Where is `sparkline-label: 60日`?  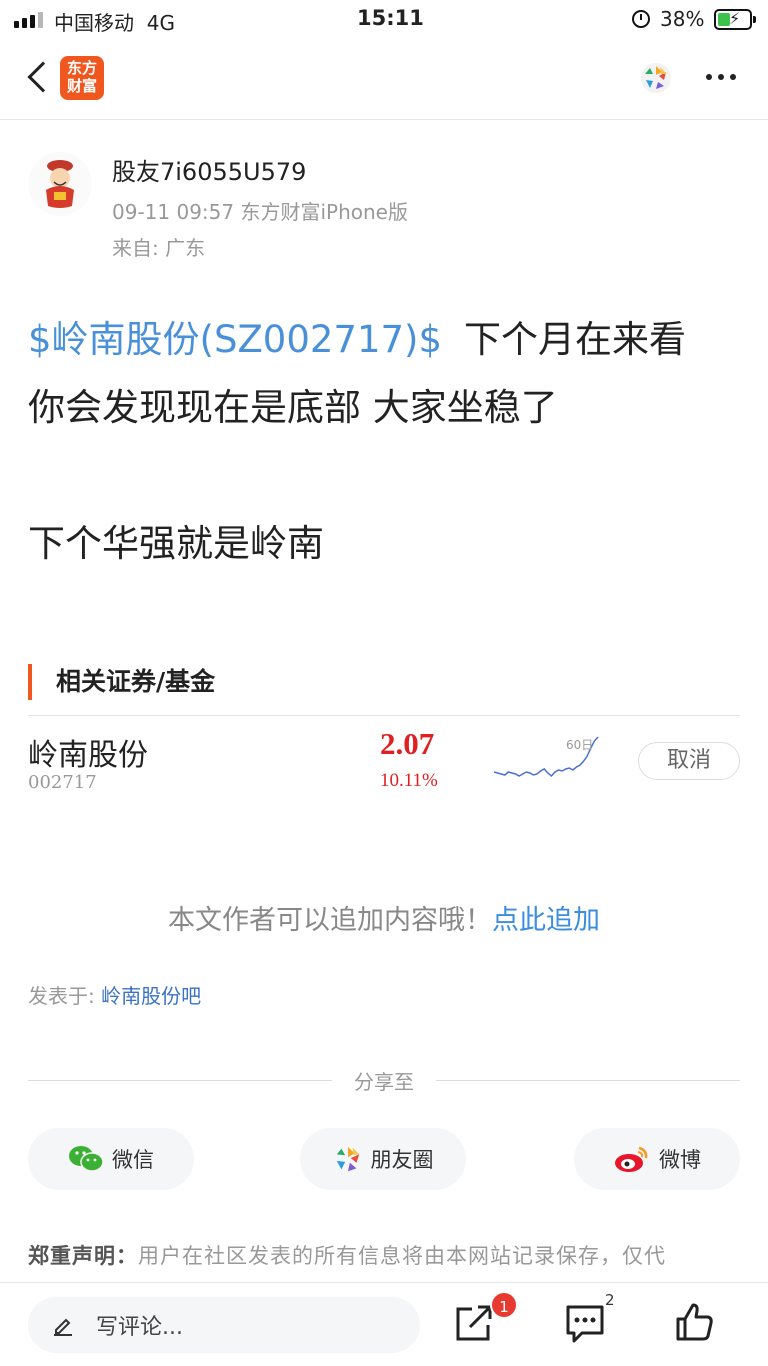
sparkline-label: 60日 is located at coordinates (580, 745).